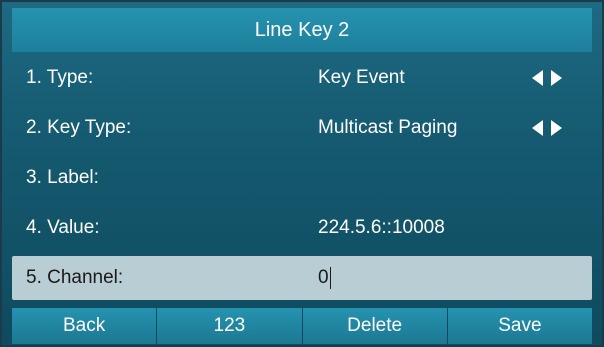 This screenshot has width=604, height=347. I want to click on delete-button: Delete, so click(375, 326).